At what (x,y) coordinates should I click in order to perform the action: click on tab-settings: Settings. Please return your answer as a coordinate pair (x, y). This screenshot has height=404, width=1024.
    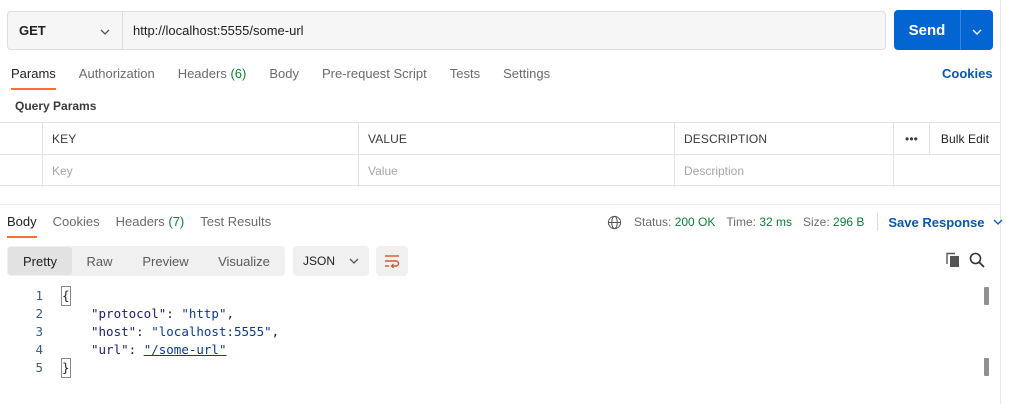
    Looking at the image, I should click on (526, 78).